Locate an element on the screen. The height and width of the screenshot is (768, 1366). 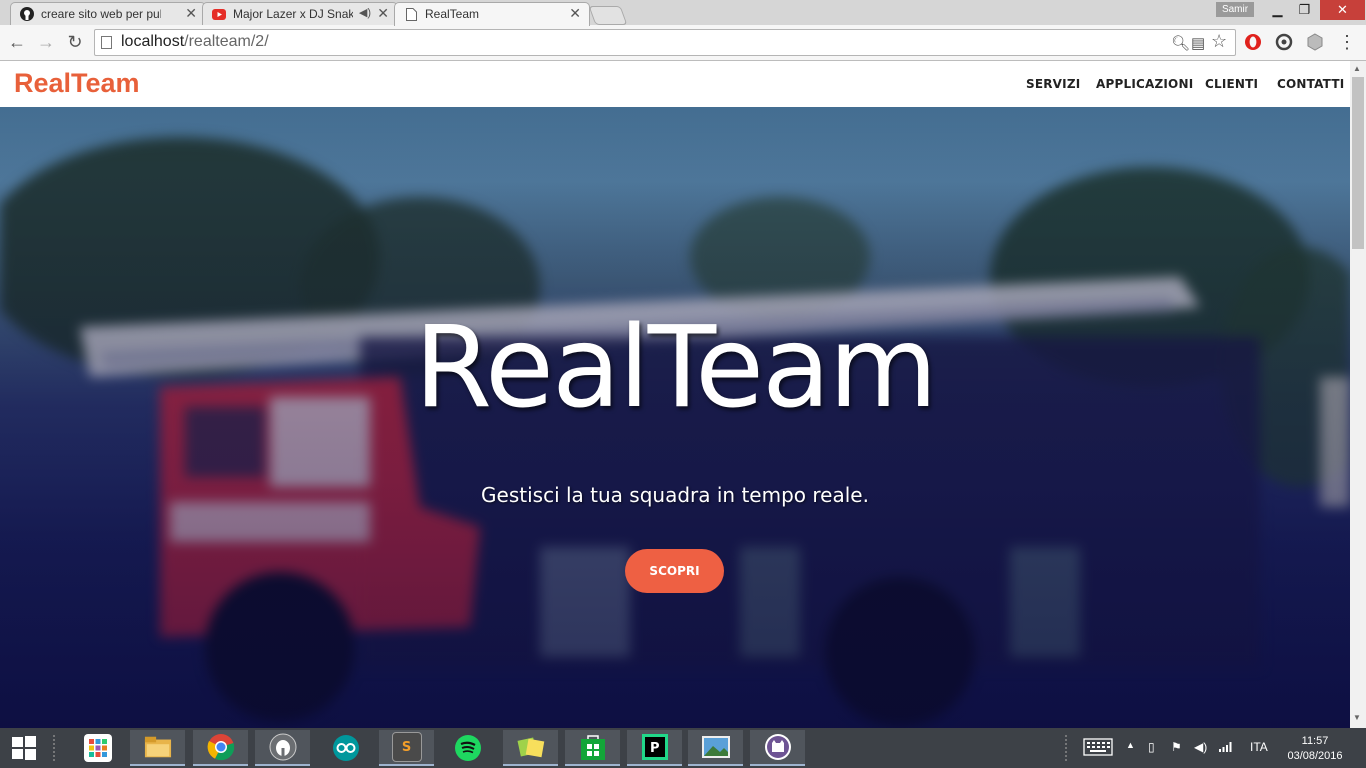
window-close-icon: ✕ is located at coordinates (1342, 10).